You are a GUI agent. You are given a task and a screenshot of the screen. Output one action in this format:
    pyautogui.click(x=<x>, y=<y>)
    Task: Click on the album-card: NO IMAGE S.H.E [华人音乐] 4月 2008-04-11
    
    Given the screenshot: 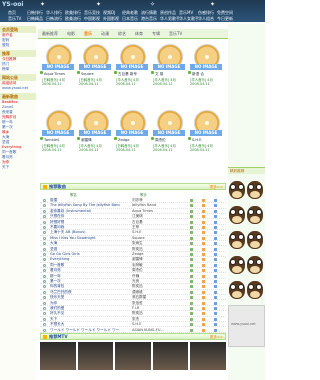 What is the action you would take?
    pyautogui.click(x=206, y=137)
    